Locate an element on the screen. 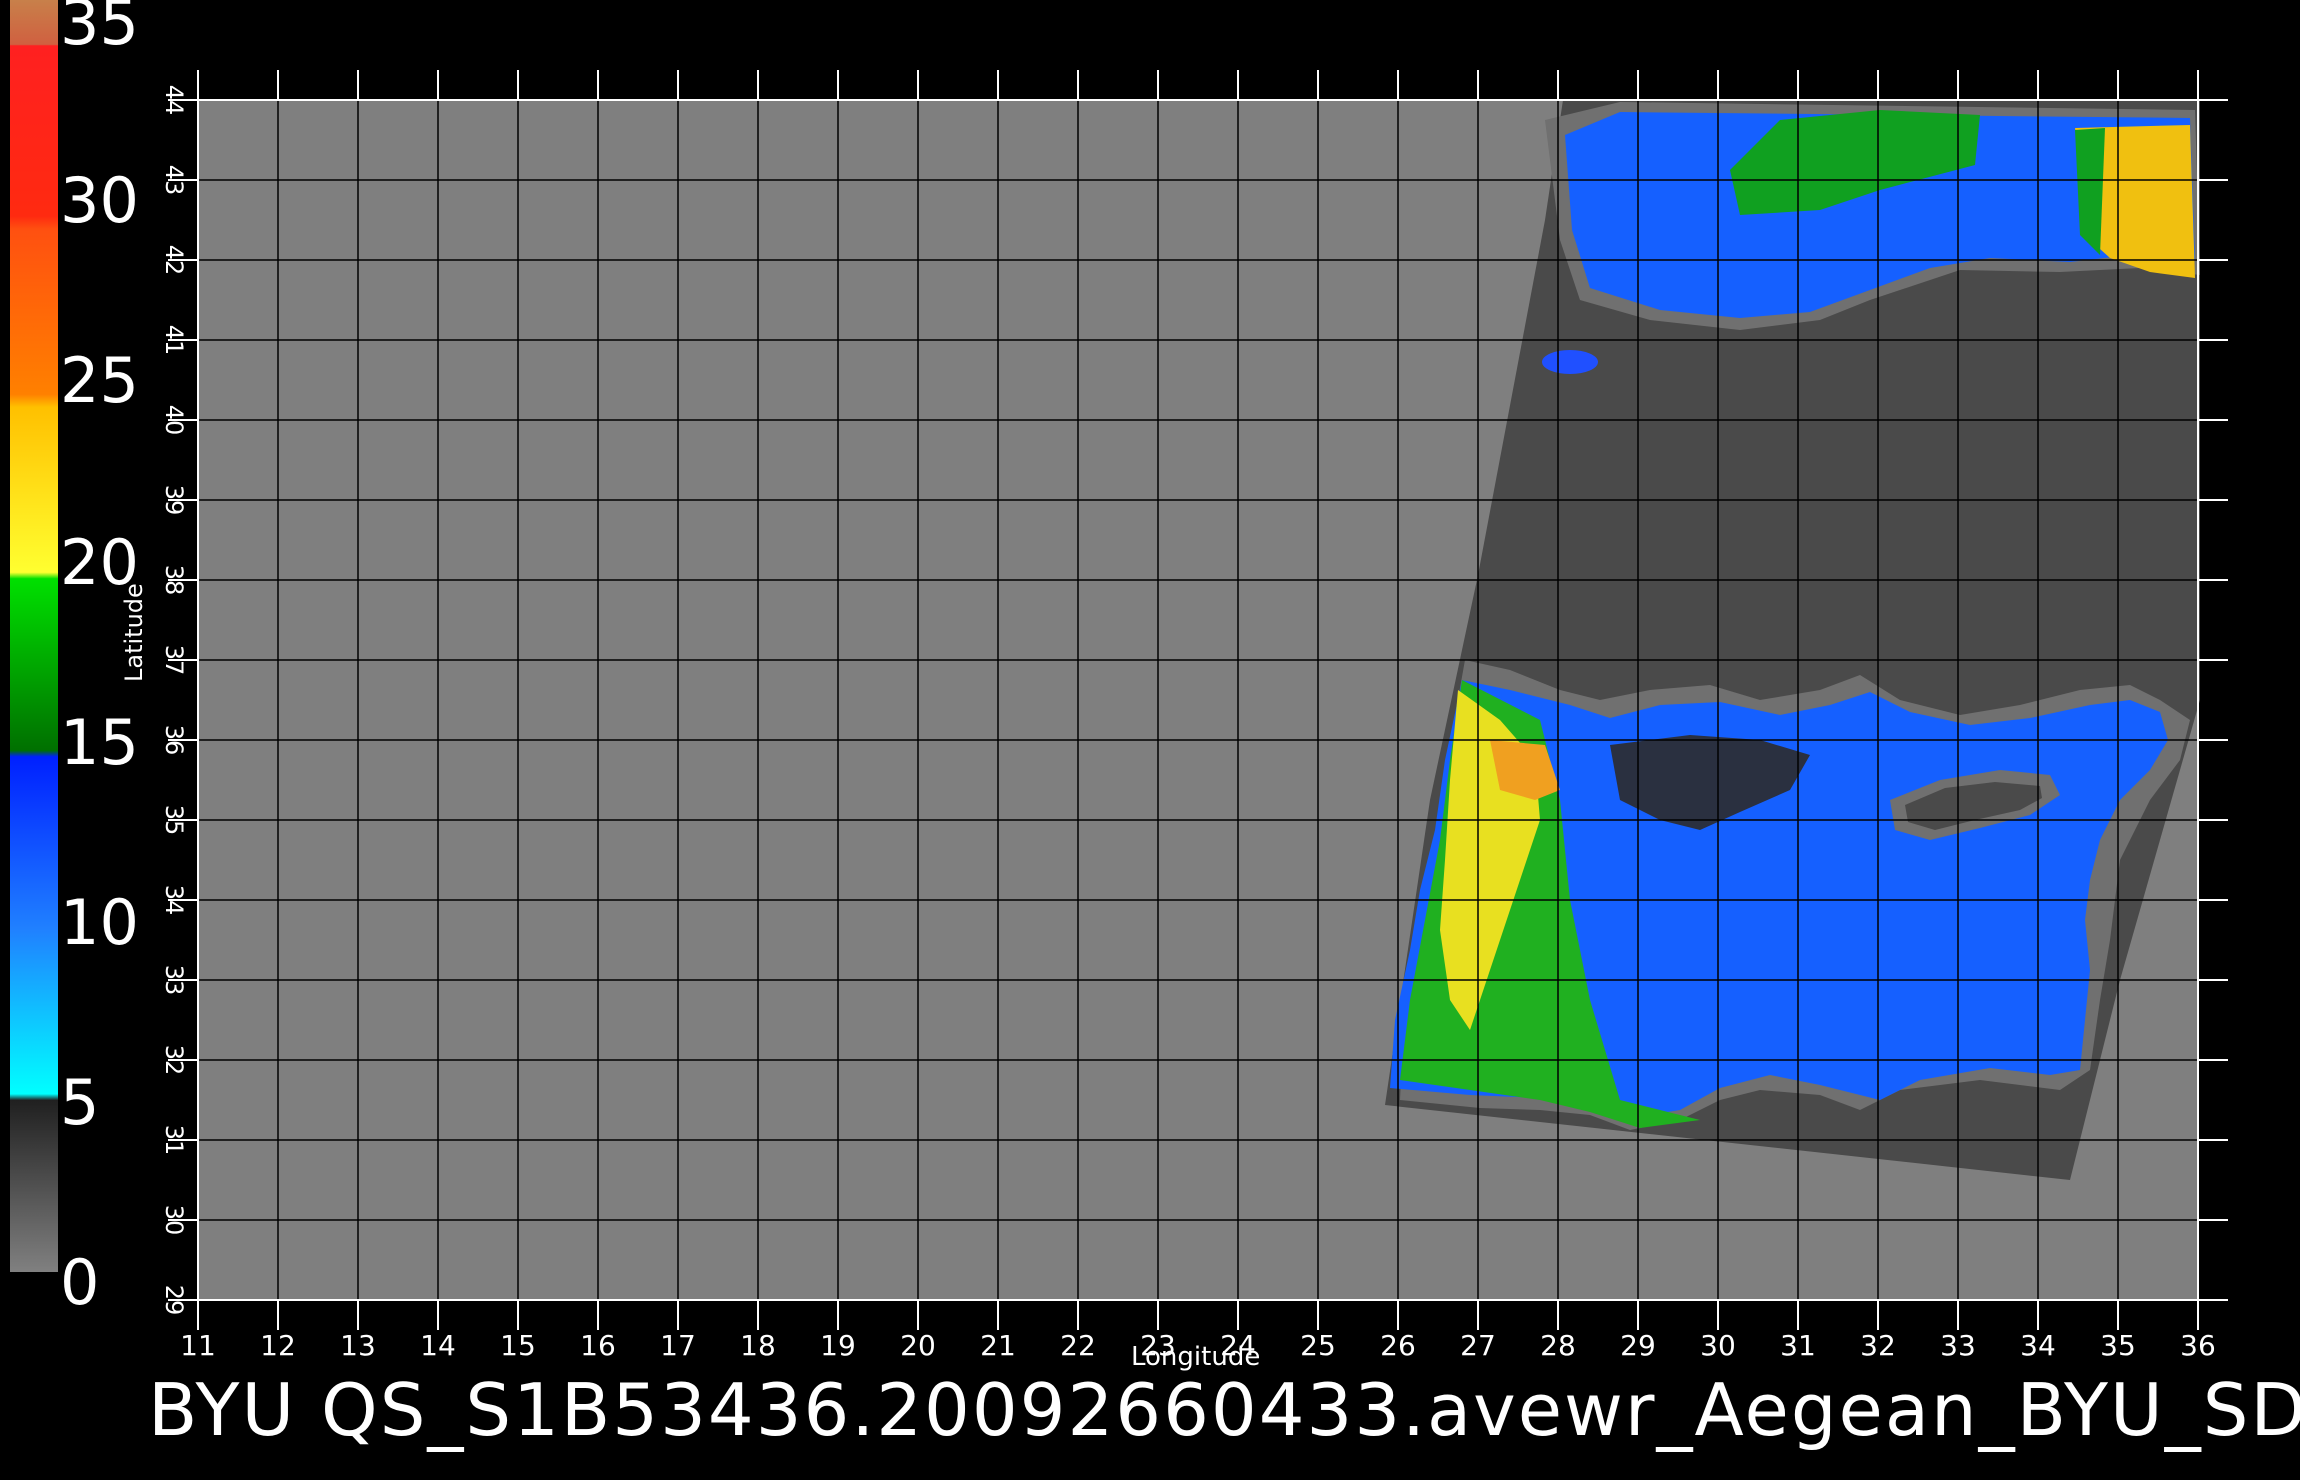 The height and width of the screenshot is (1480, 2300). lat-tick-label: 44 is located at coordinates (174, 100).